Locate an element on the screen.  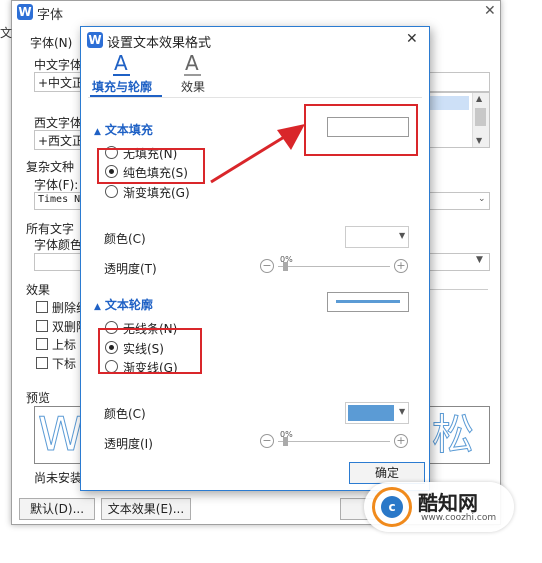
preview-label: 预览 is located at coordinates (38, 398).